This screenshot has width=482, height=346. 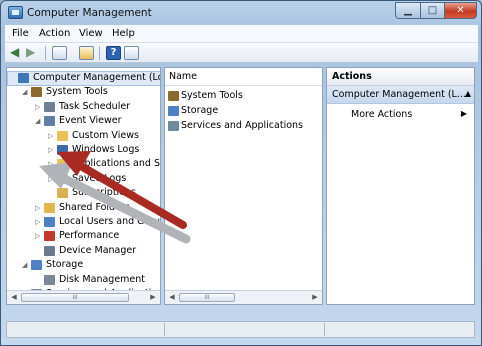 What do you see at coordinates (241, 53) in the screenshot?
I see `toolbar: ◀ ▶ ?` at bounding box center [241, 53].